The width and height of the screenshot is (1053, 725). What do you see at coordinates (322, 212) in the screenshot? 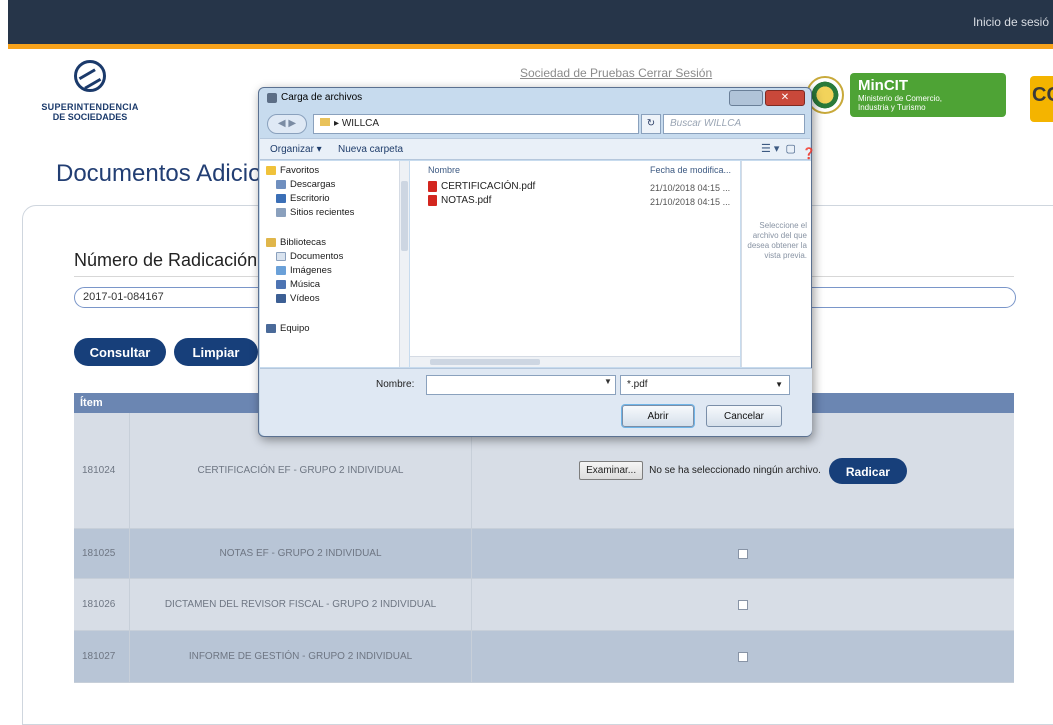
I see `nav-label: Sitios recientes` at bounding box center [322, 212].